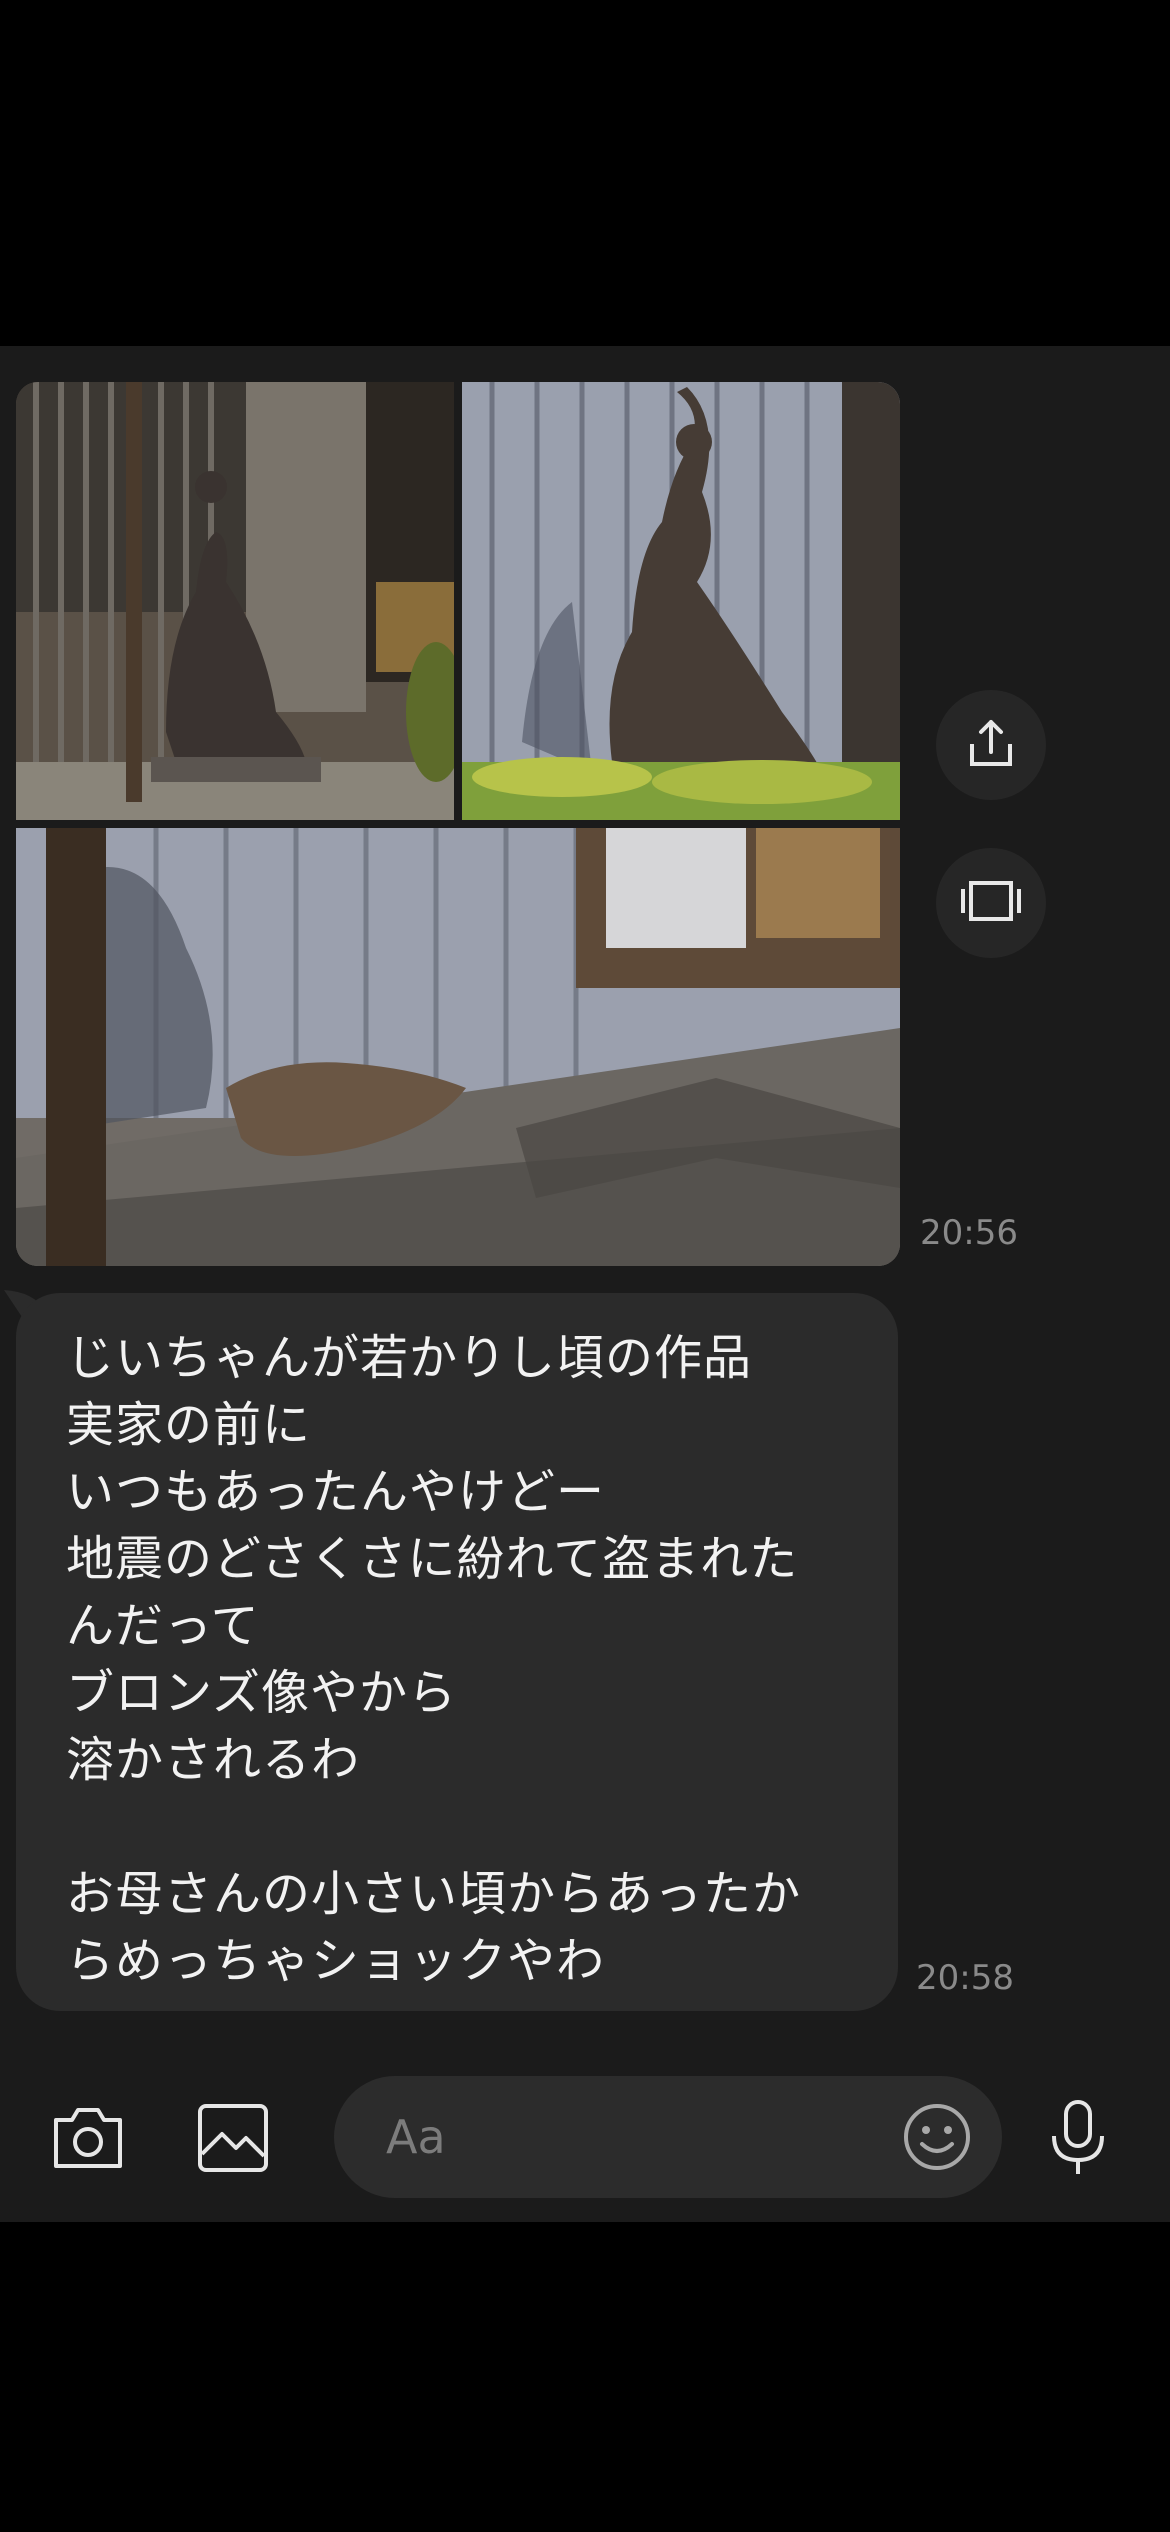 The width and height of the screenshot is (1170, 2532). Describe the element at coordinates (233, 2140) in the screenshot. I see `image-icon` at that location.